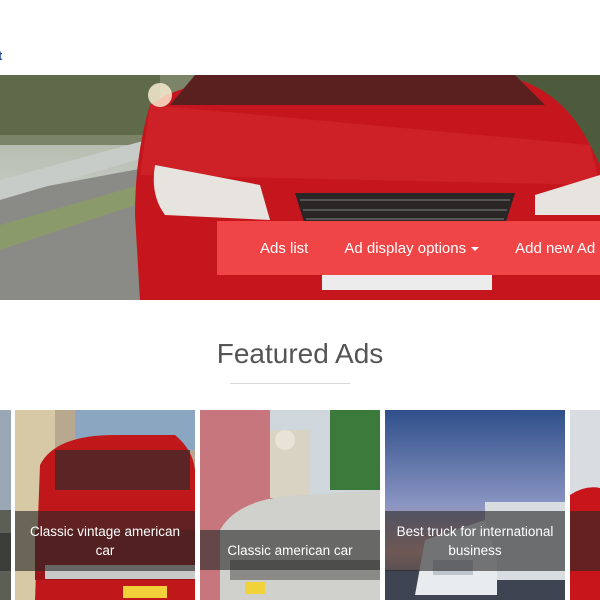  What do you see at coordinates (548, 248) in the screenshot?
I see `add-new-ad-link: Add new Ad` at bounding box center [548, 248].